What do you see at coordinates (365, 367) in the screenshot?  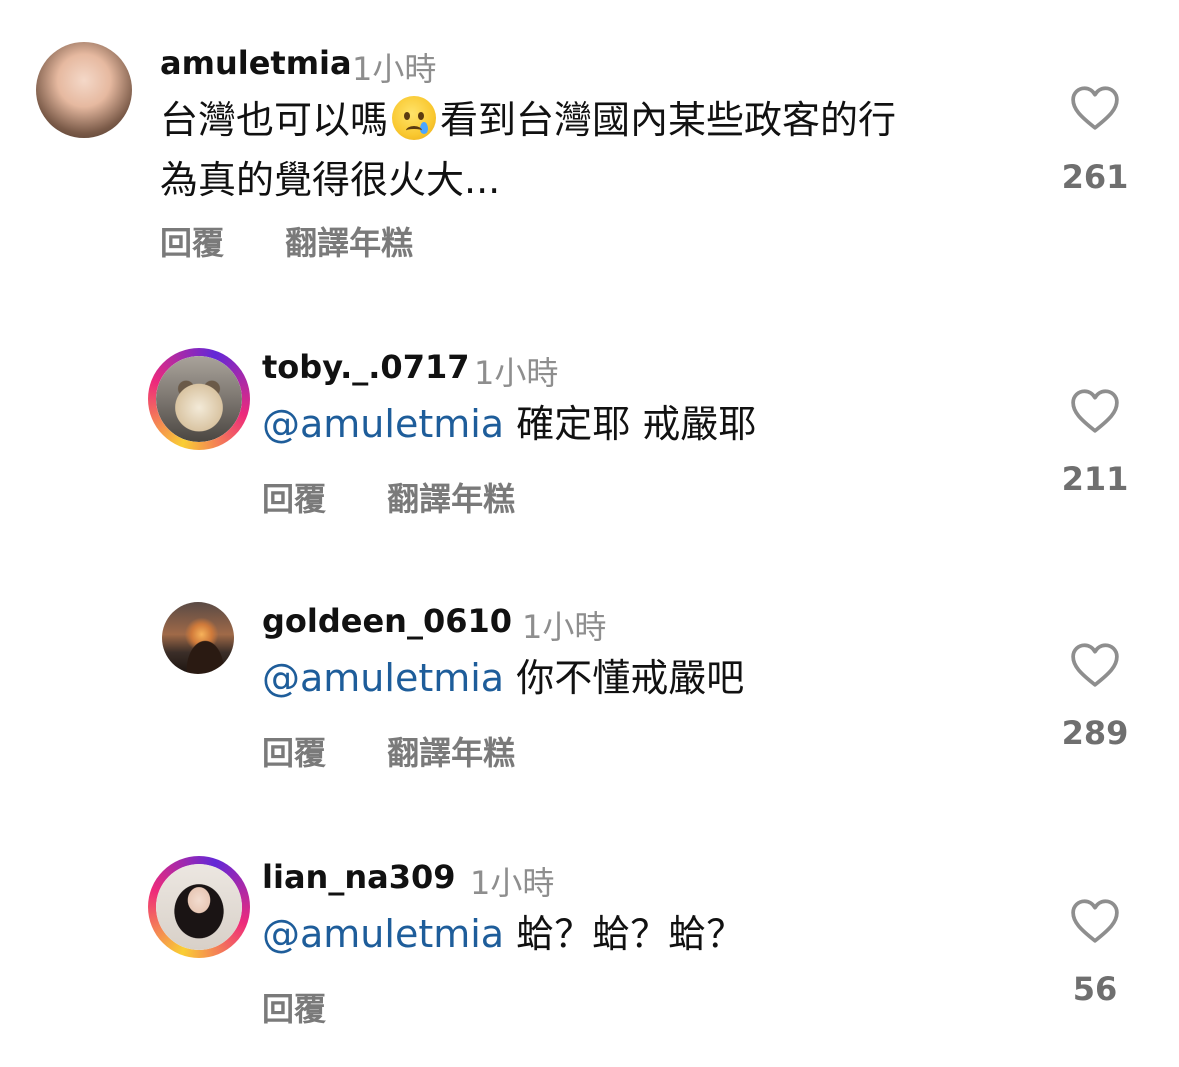 I see `comment-username: toby._.0717` at bounding box center [365, 367].